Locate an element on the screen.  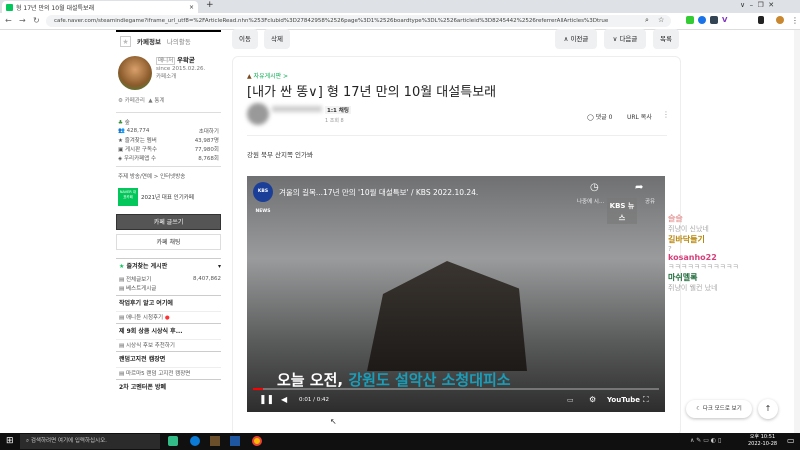
star-icon: ★ is located at coordinates (125, 41).